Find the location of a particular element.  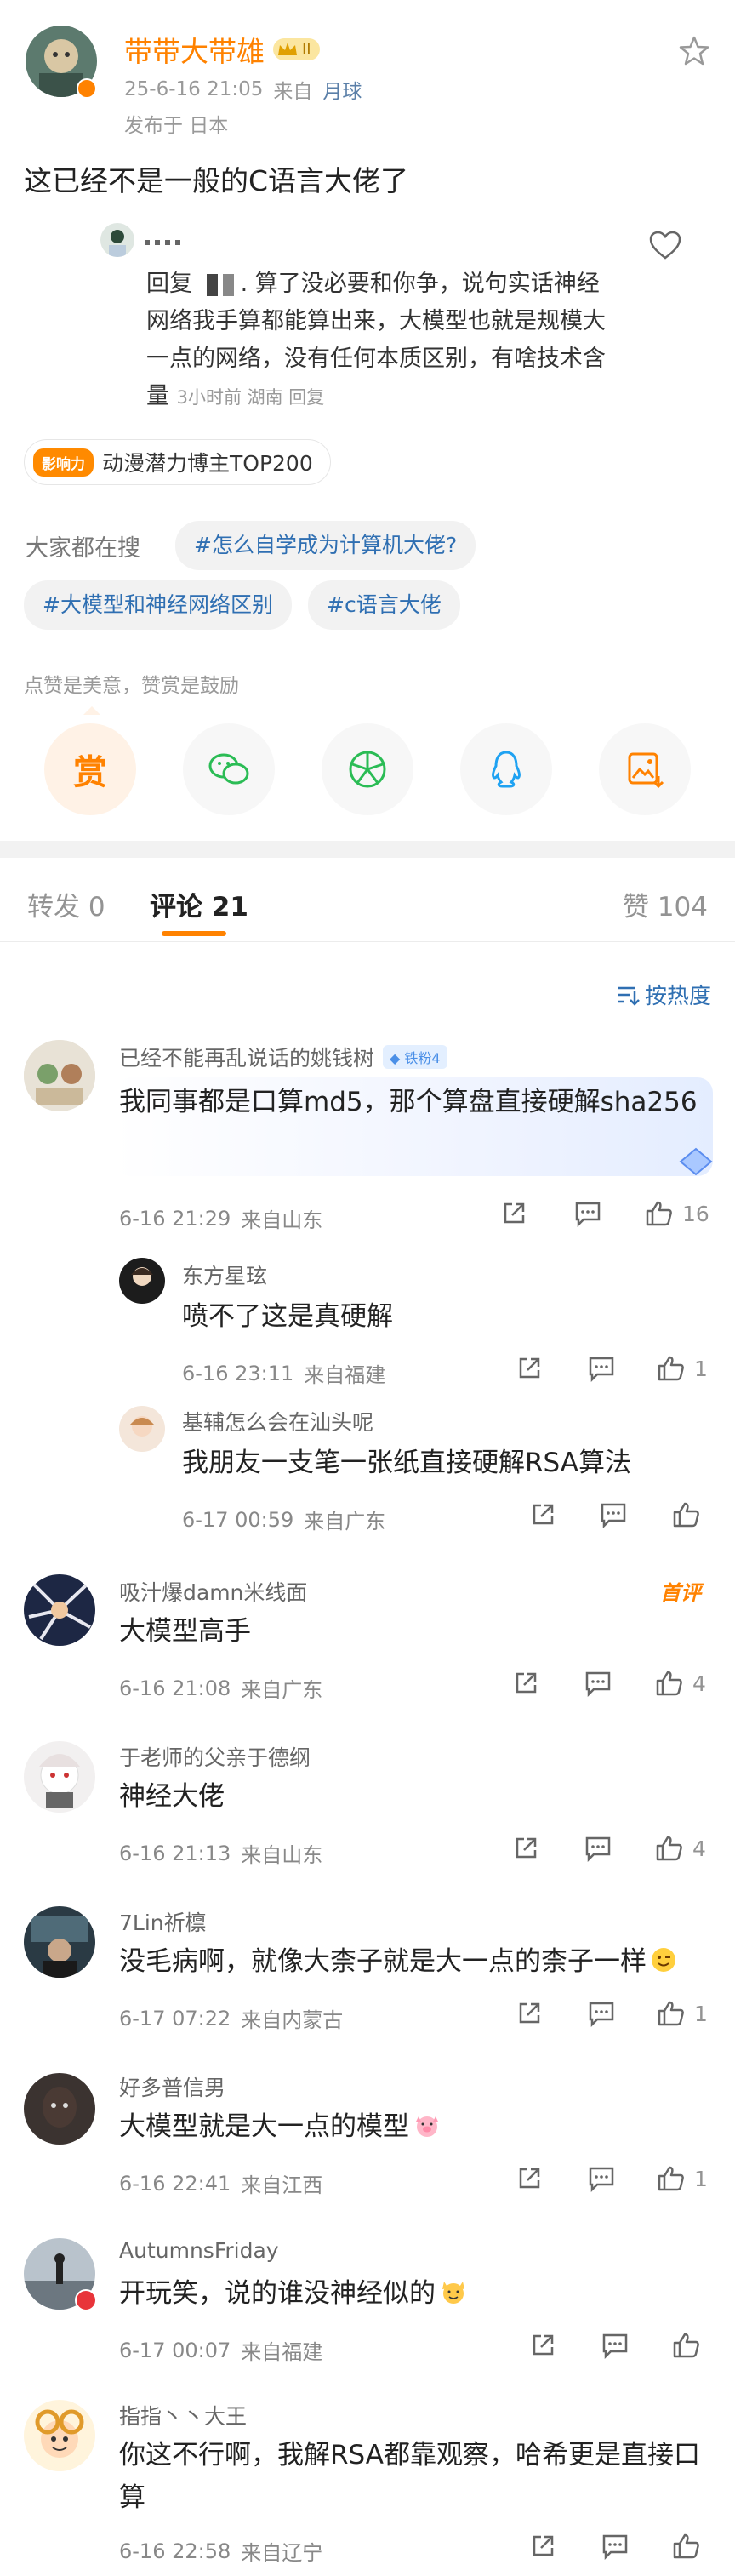

quote-username-masked is located at coordinates (163, 240).